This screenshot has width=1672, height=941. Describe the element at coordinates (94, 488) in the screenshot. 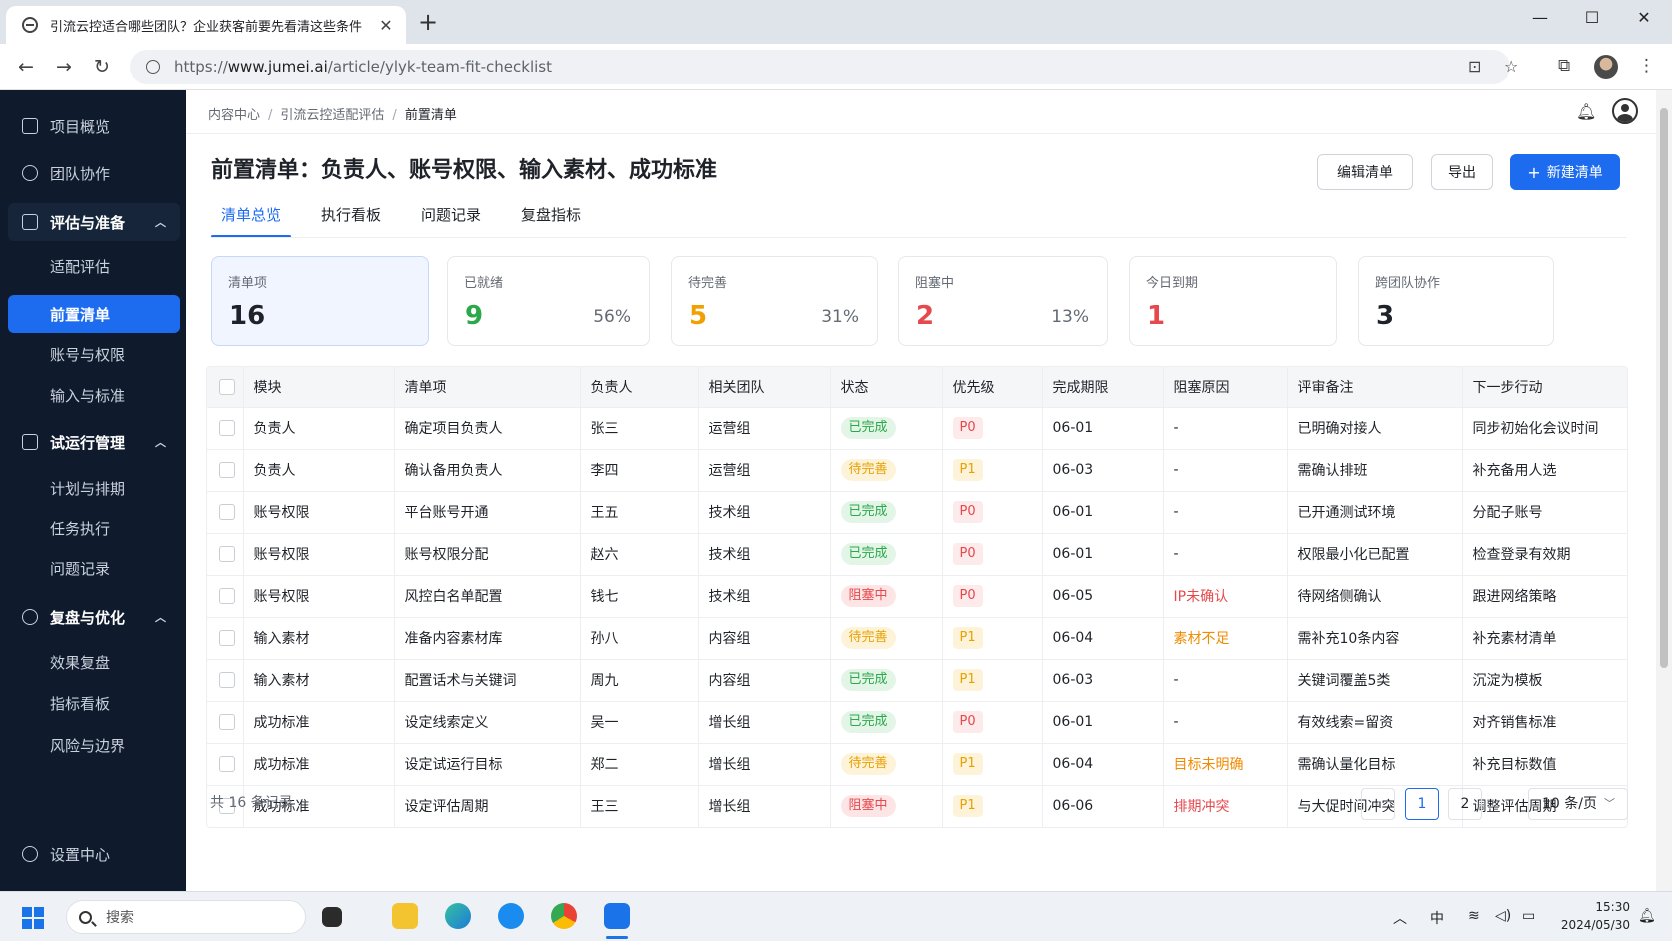

I see `sidebar-item-plan: 计划与排期` at that location.